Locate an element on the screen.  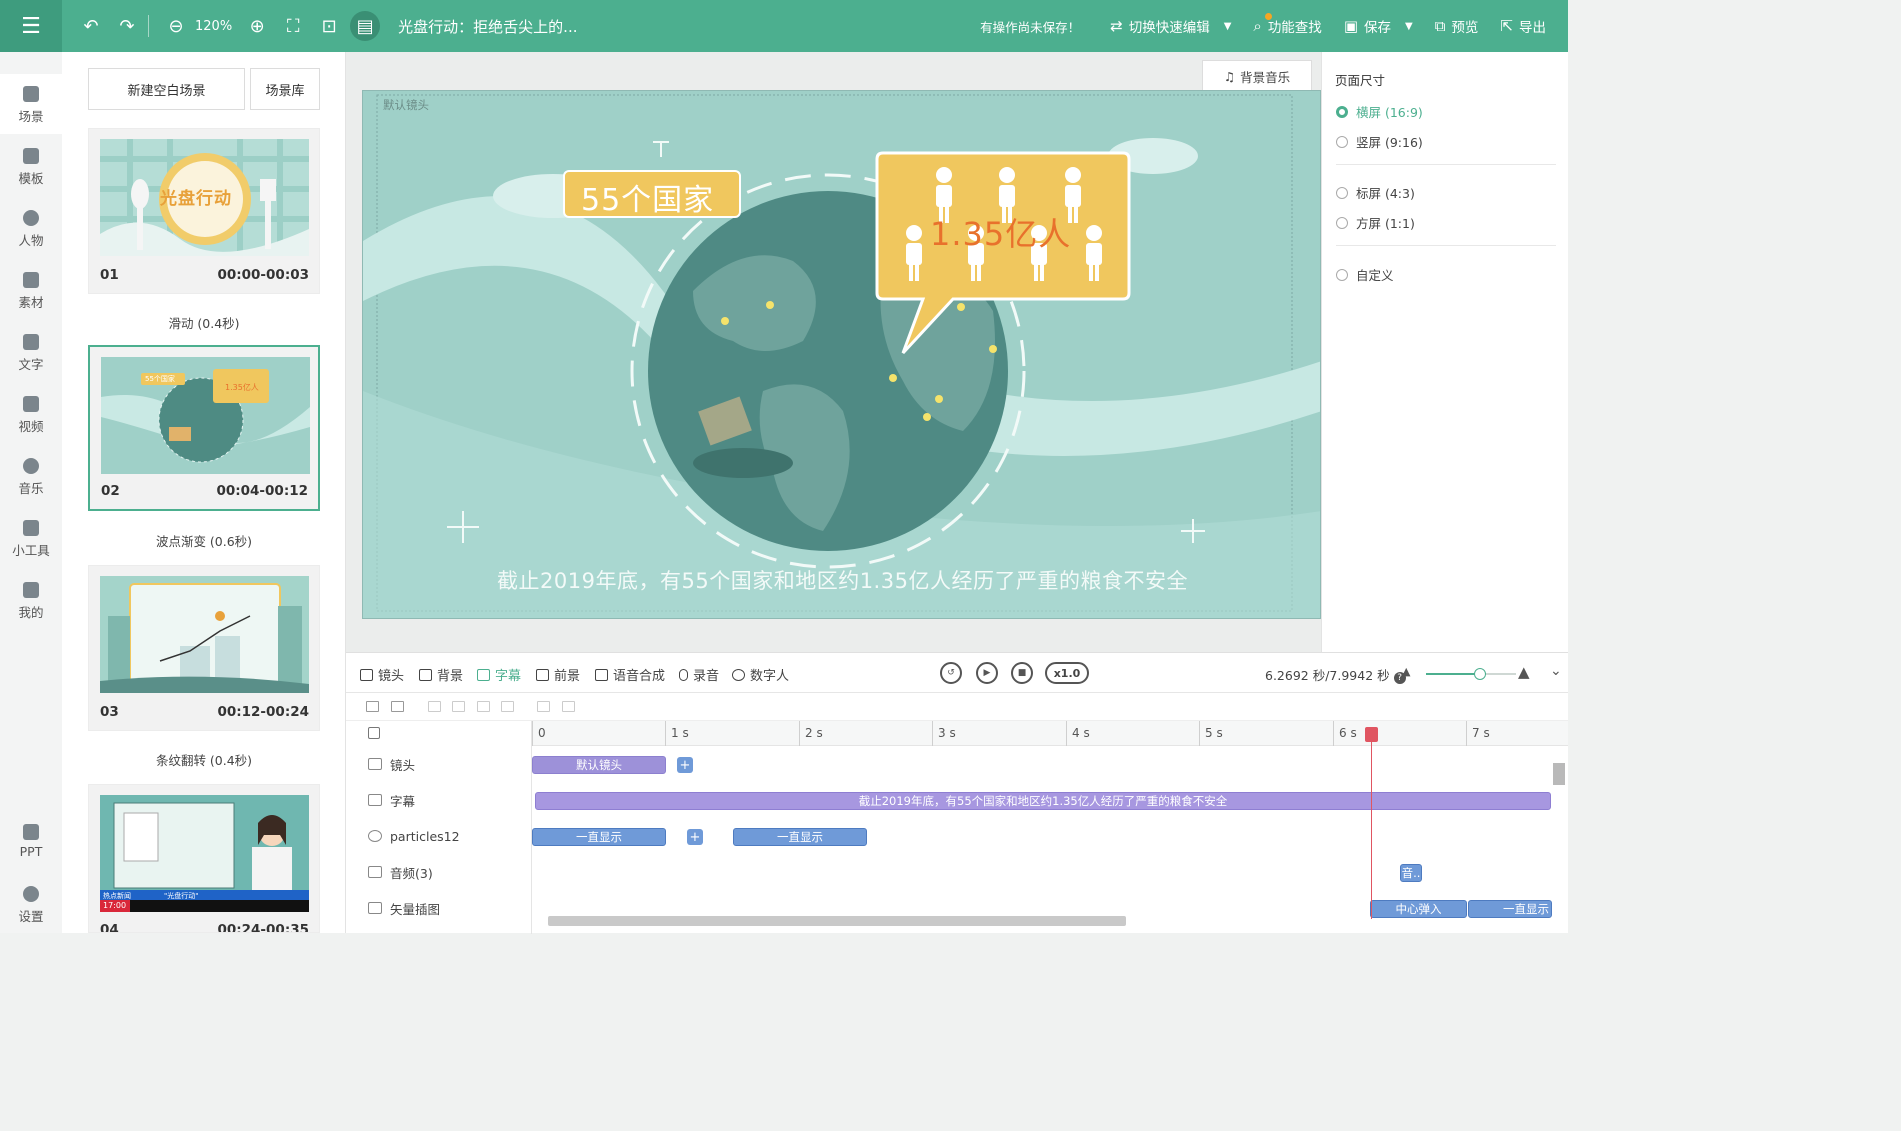
scene-card: 热点新闻 "光盘行动" 17:00 04 00:24-00:35 is located at coordinates (204, 858).